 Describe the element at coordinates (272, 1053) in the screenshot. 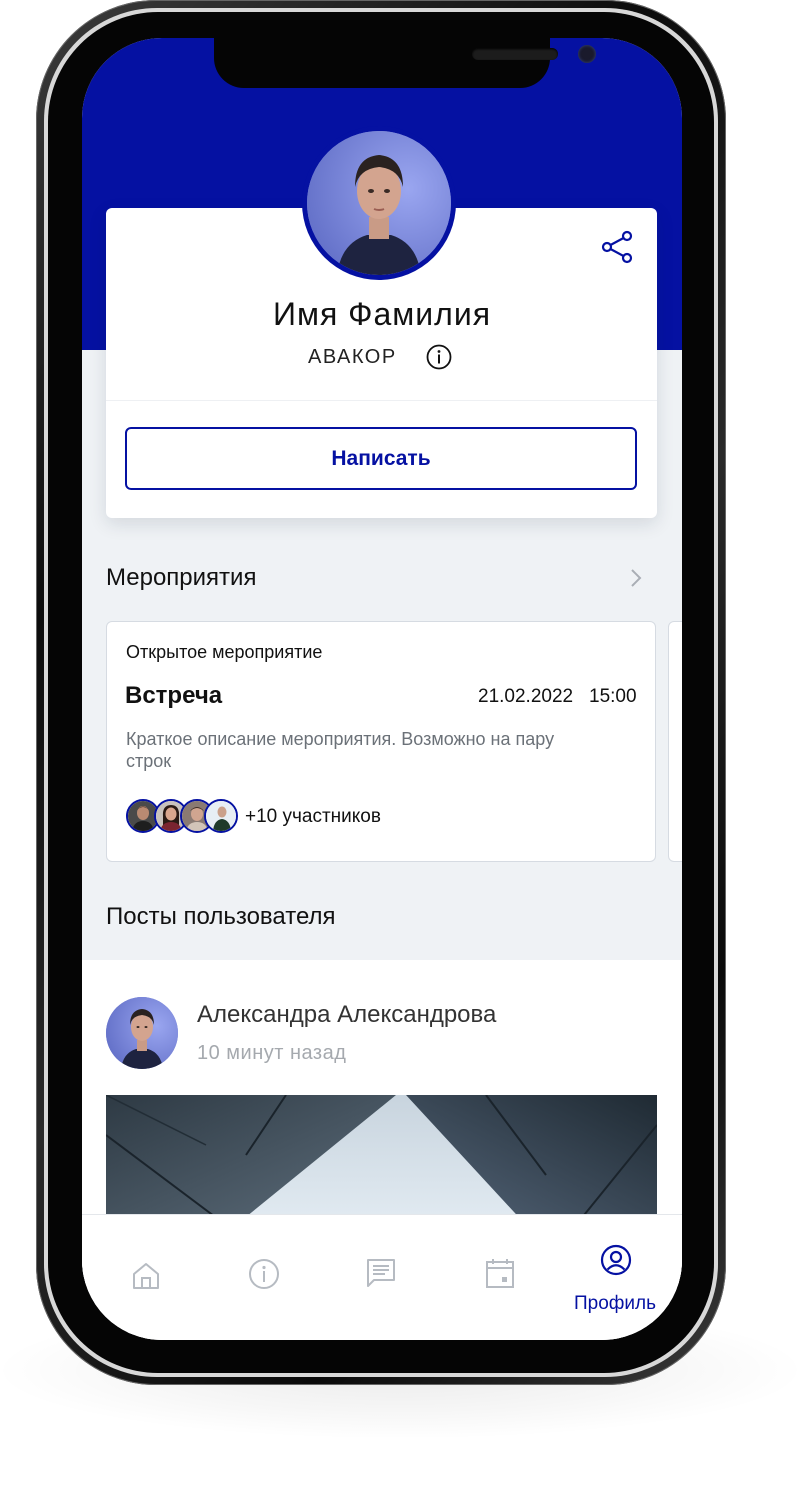

I see `post-timestamp: 10 минут назад` at that location.